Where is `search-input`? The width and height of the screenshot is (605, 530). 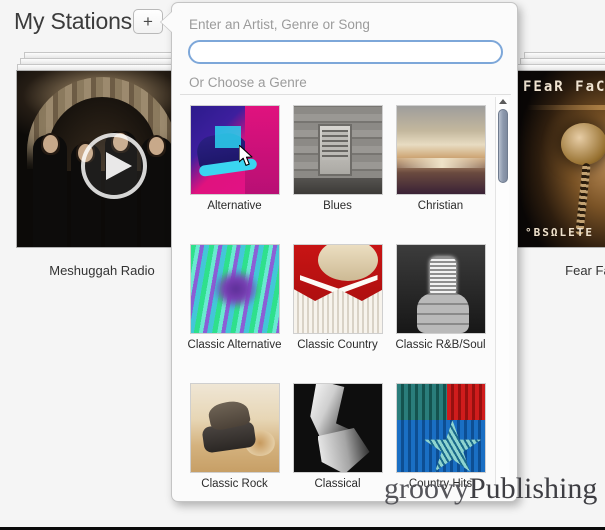 search-input is located at coordinates (345, 52).